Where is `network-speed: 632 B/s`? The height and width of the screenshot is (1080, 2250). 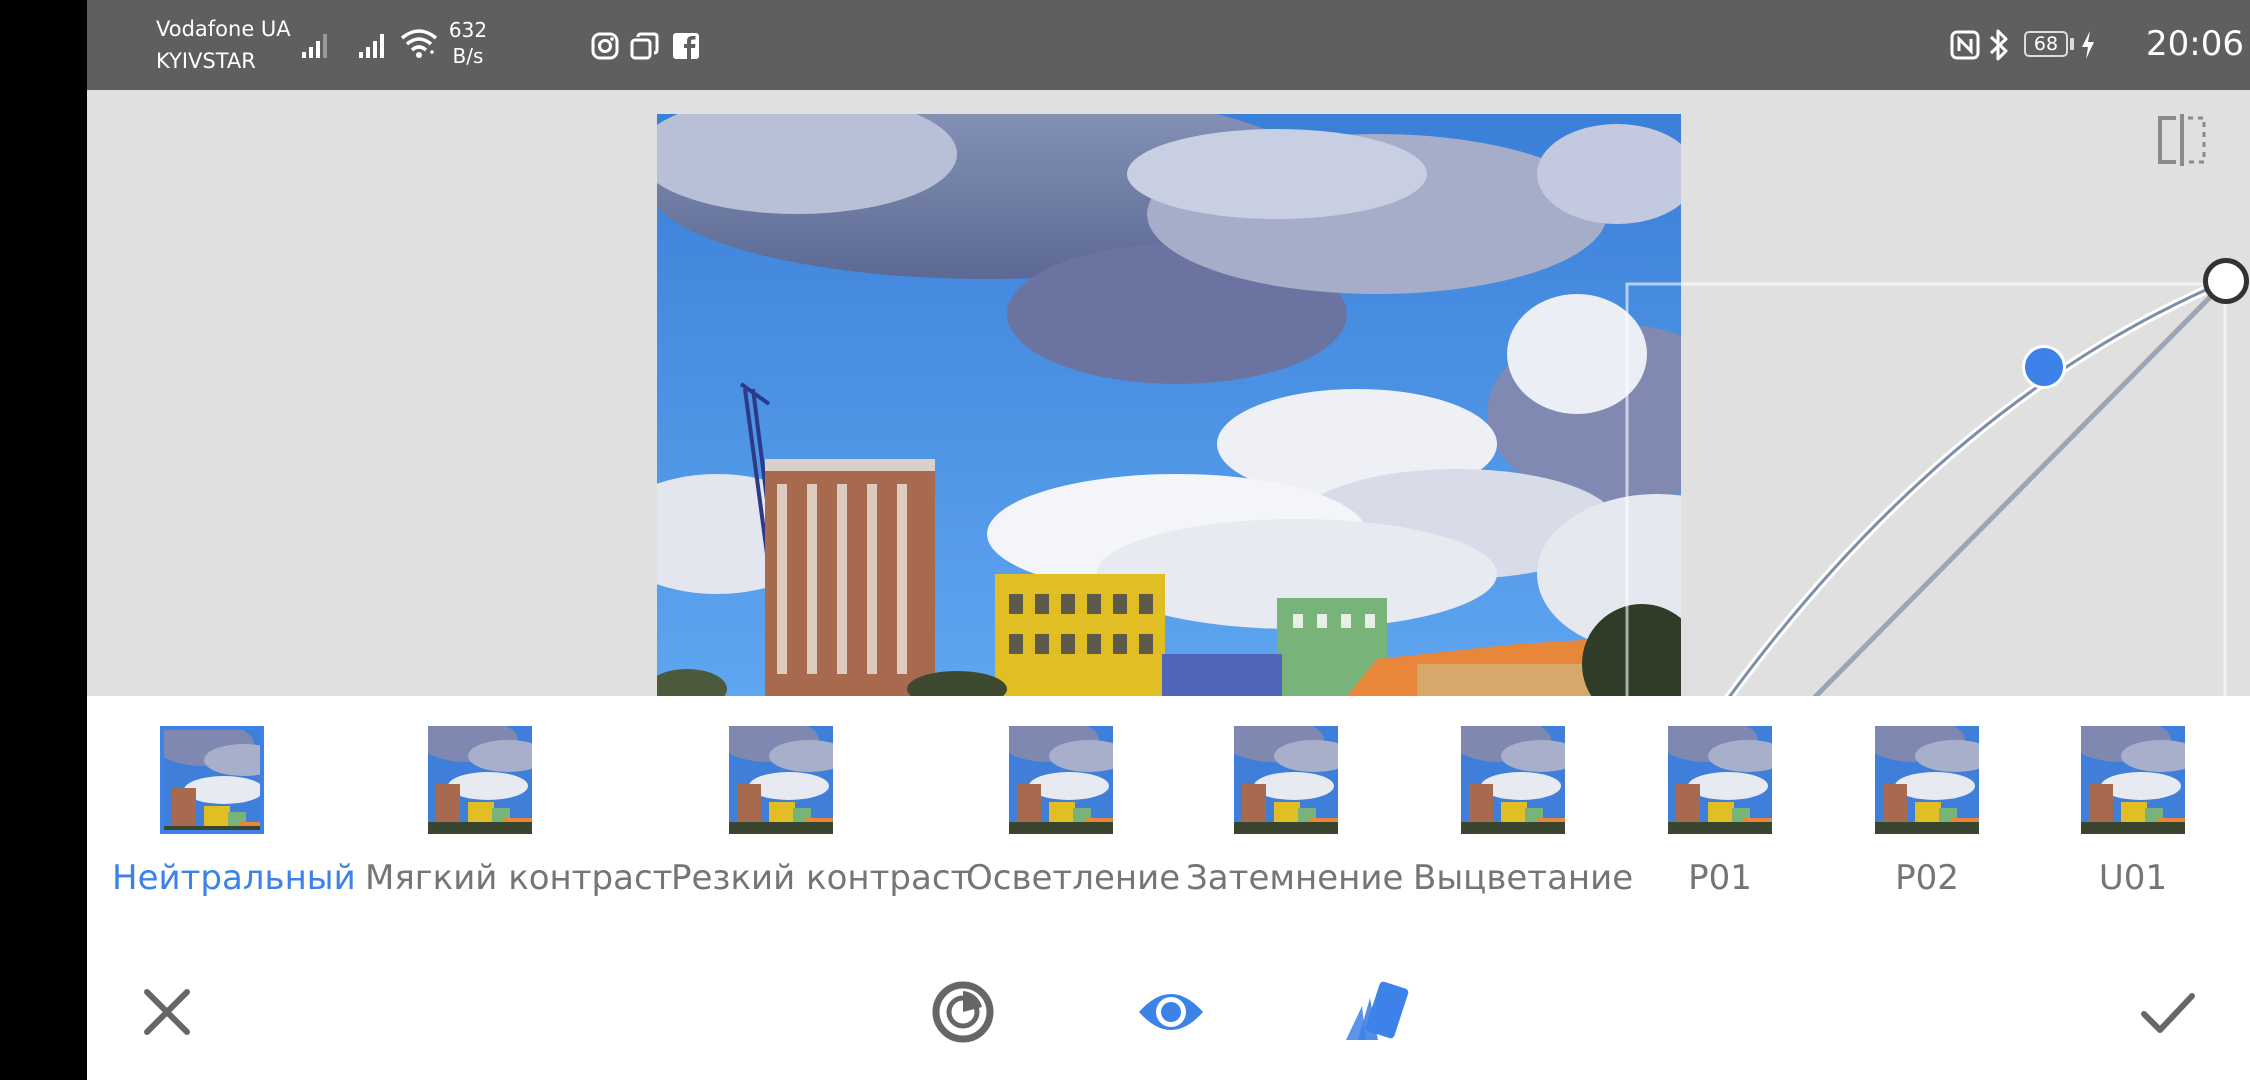
network-speed: 632 B/s is located at coordinates (468, 43).